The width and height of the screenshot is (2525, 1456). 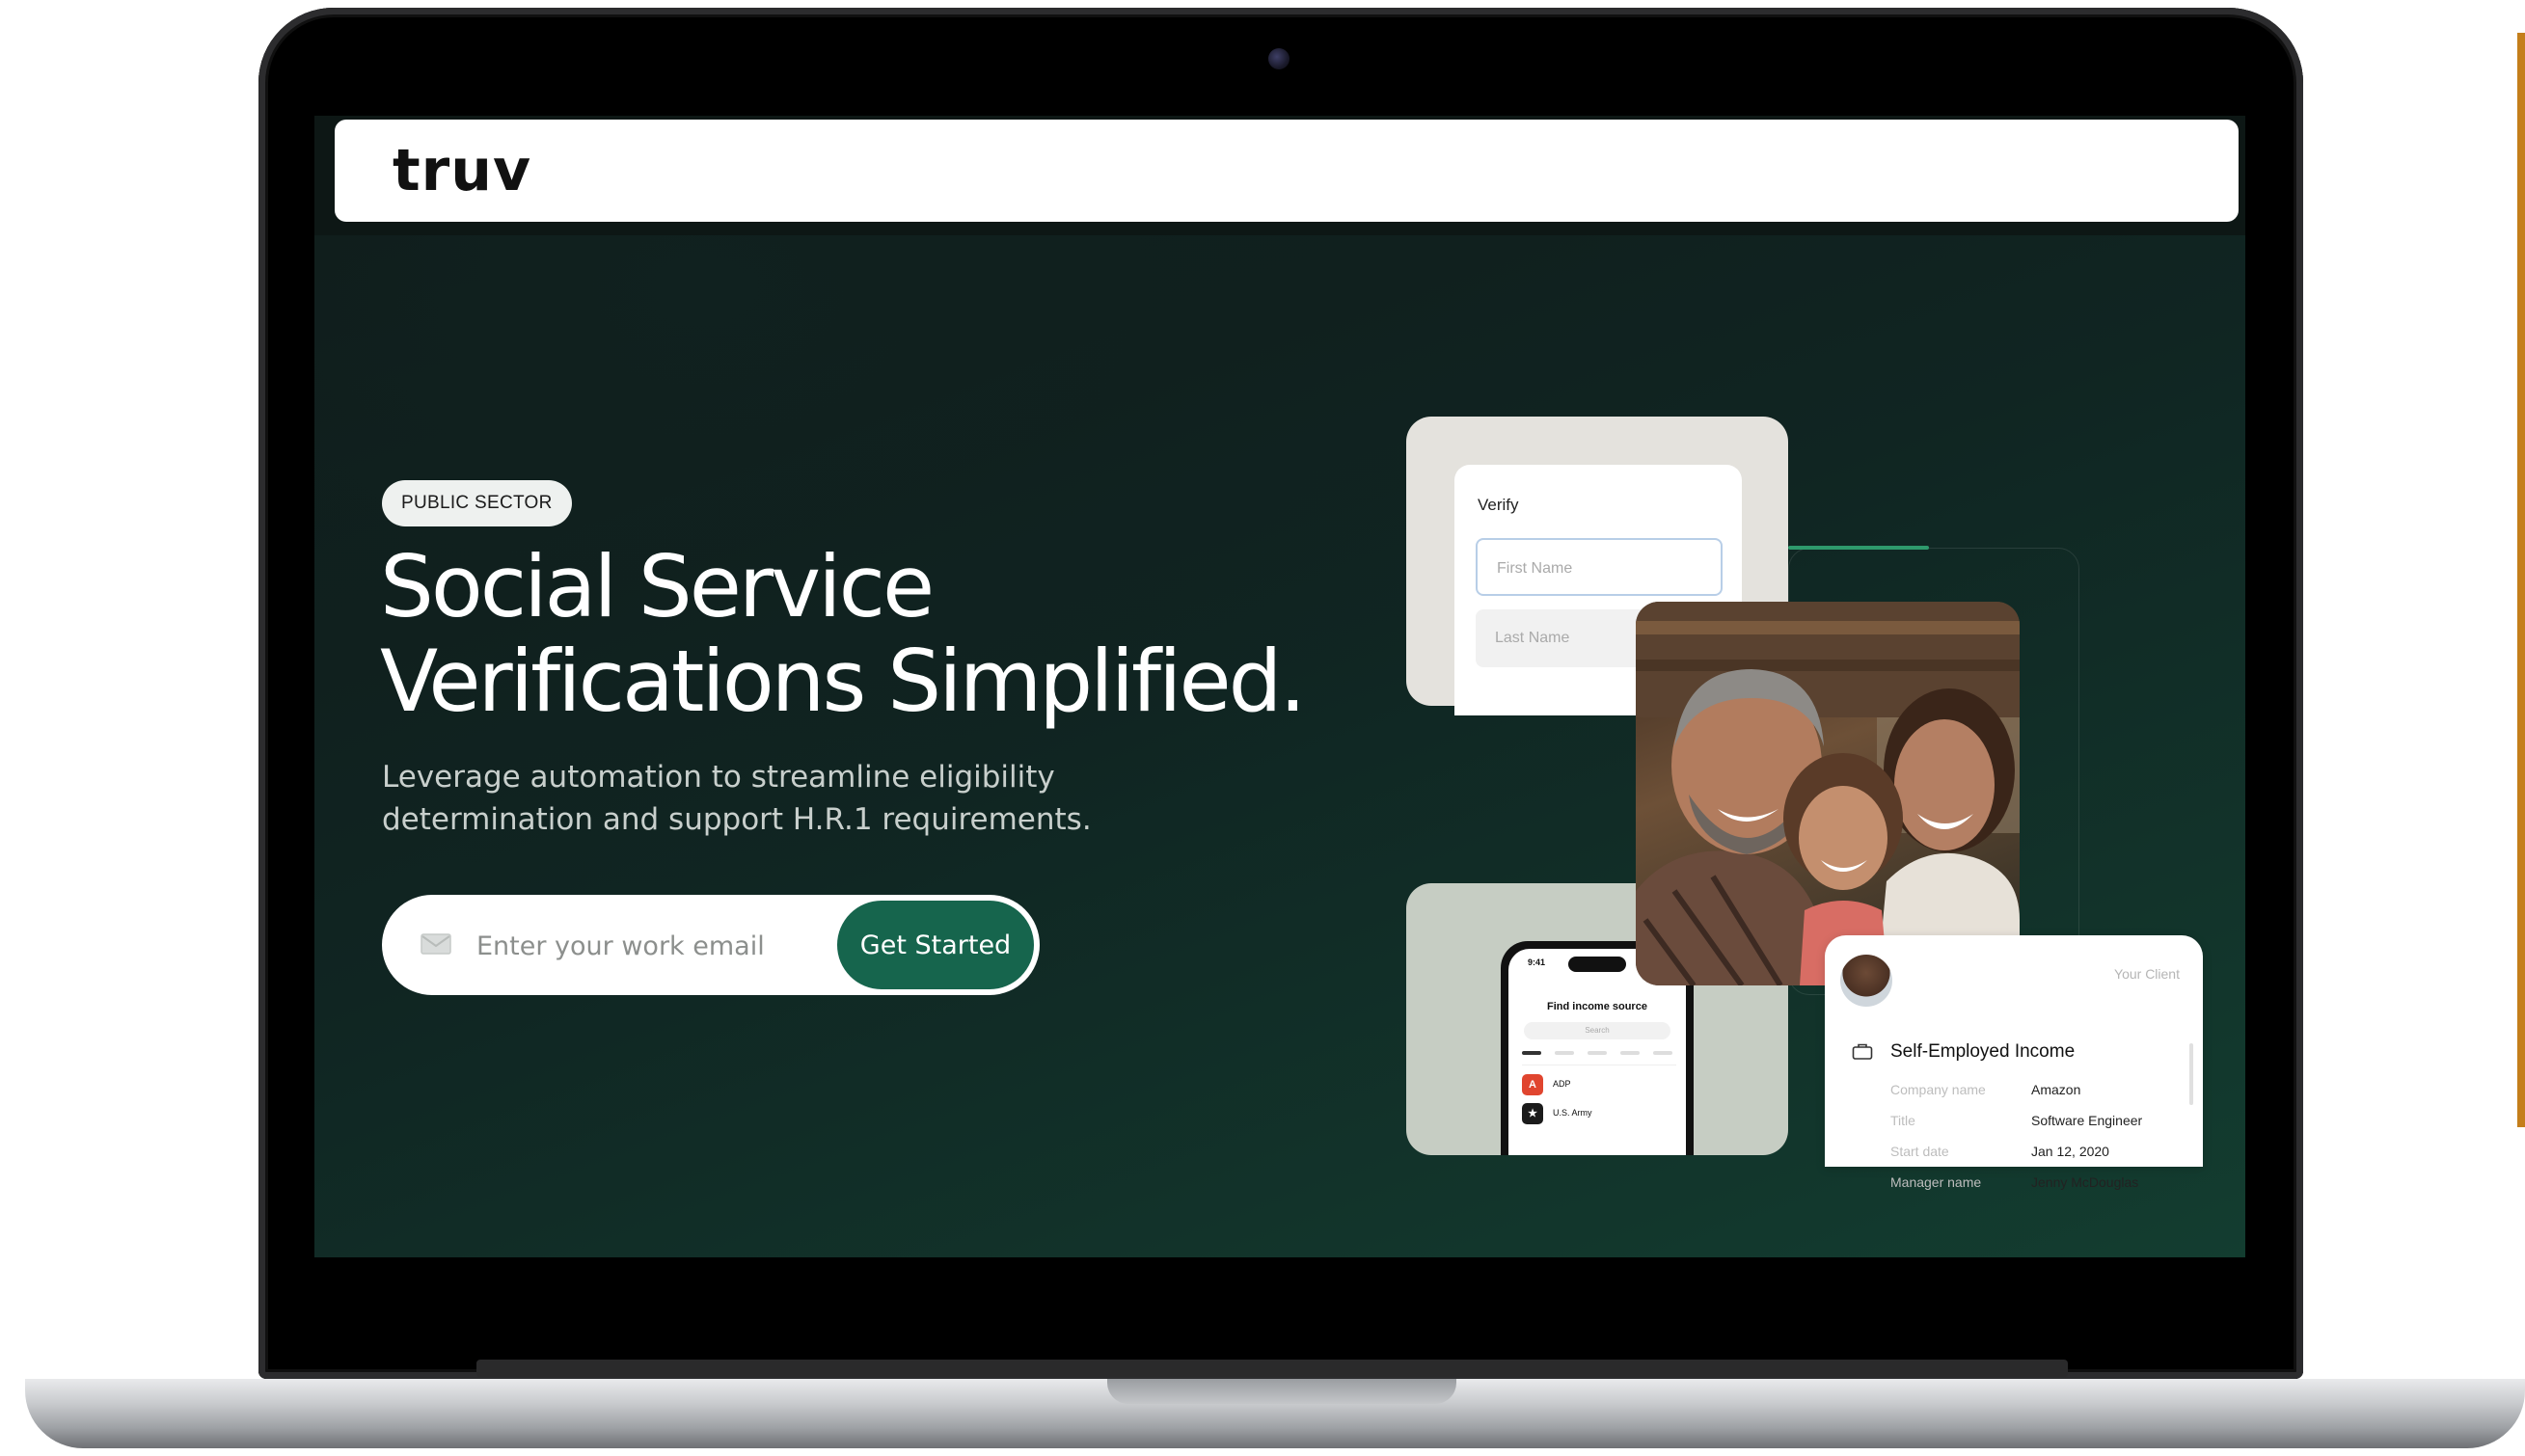 I want to click on card-scrollbar, so click(x=2191, y=1074).